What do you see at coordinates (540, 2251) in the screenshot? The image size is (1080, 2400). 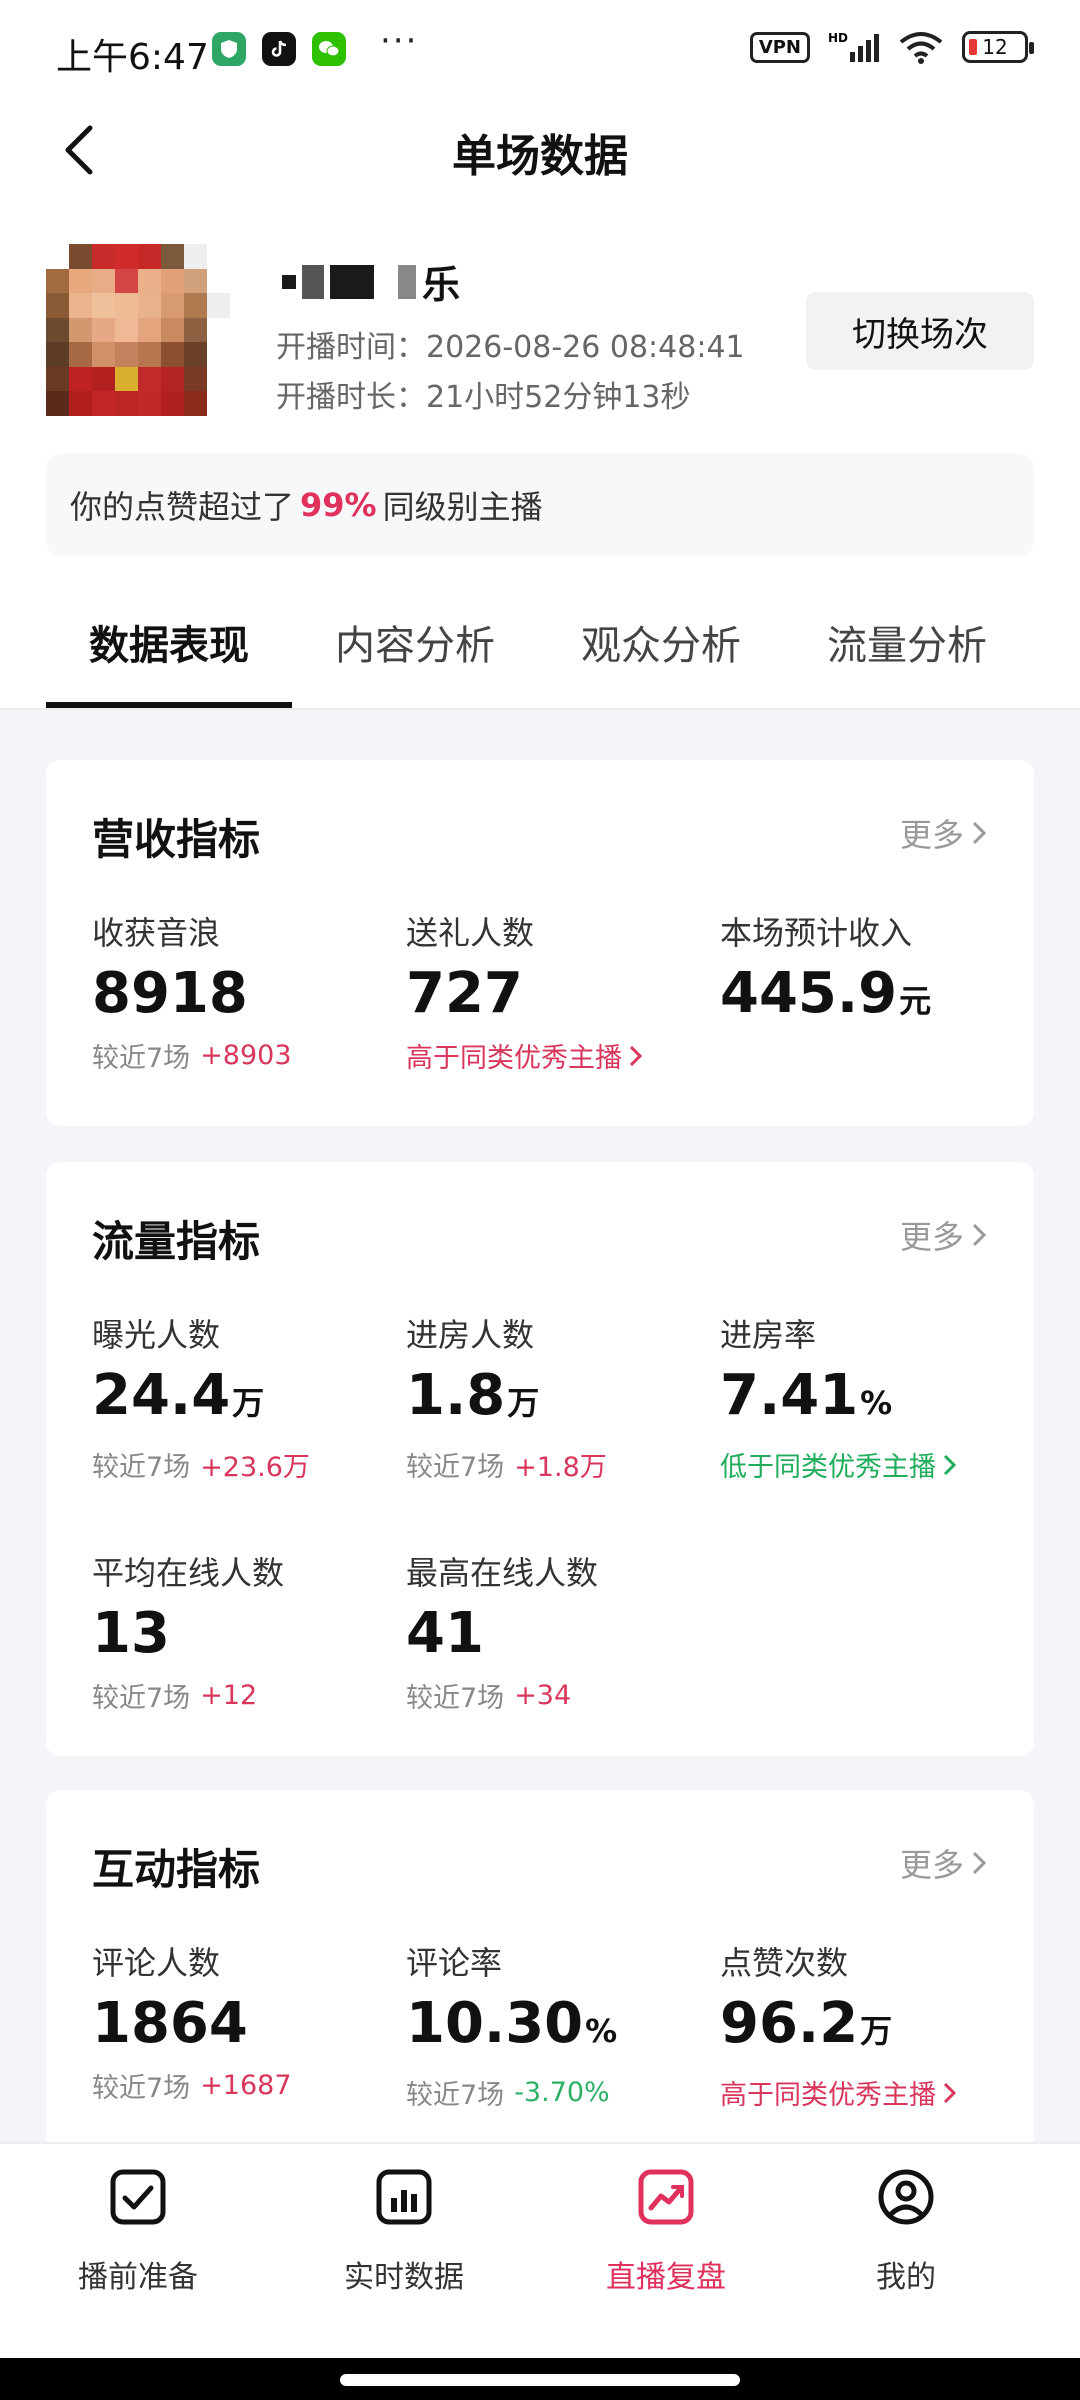 I see `bottom-nav: 播前准备 实时数据 直播复盘 我的` at bounding box center [540, 2251].